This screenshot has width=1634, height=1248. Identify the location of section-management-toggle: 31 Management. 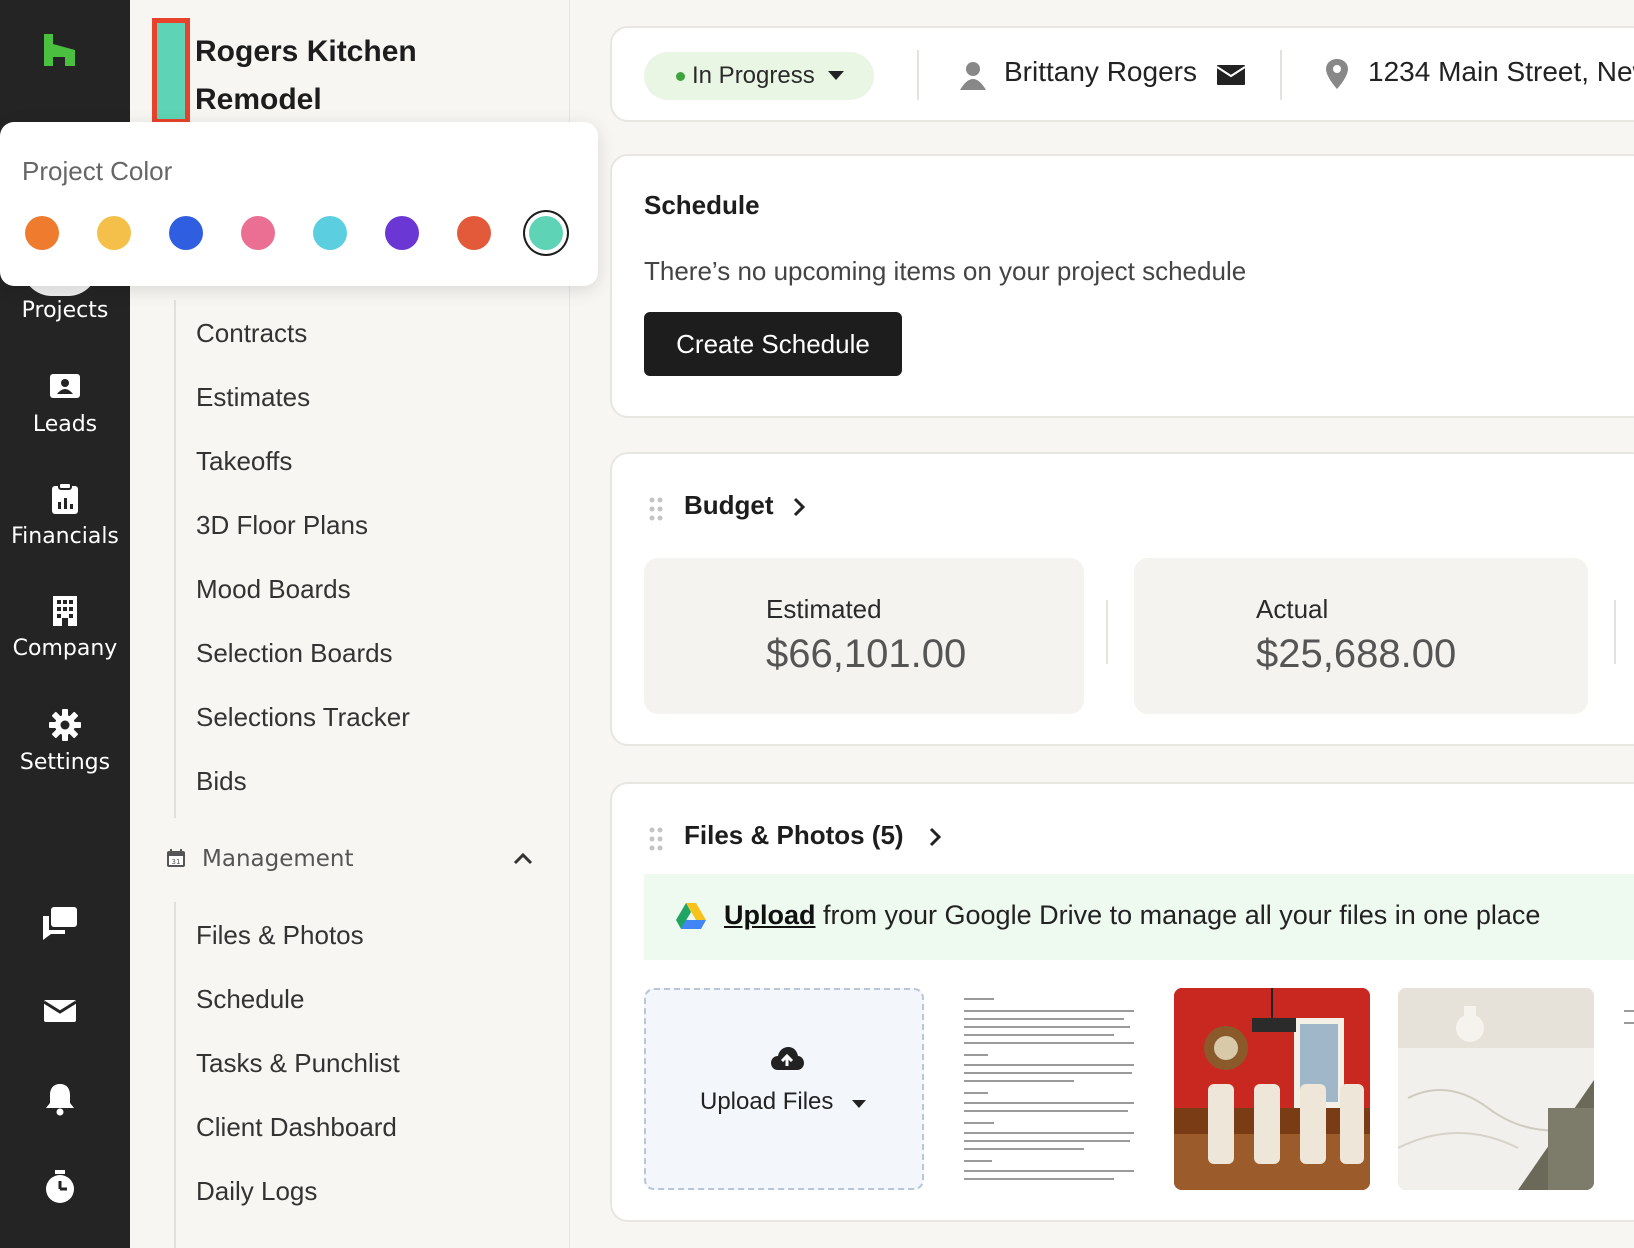
(351, 862).